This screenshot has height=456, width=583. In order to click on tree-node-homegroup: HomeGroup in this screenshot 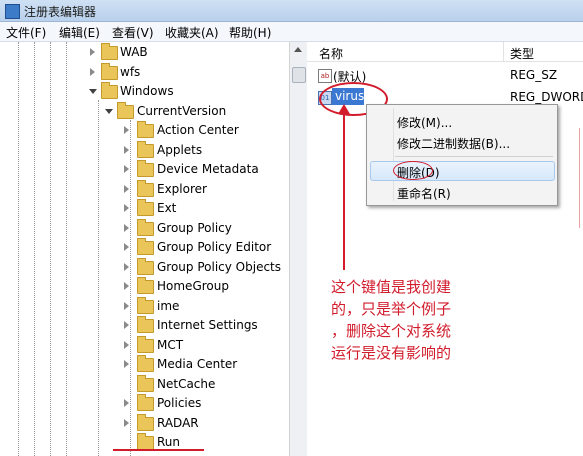, I will do `click(145, 286)`.